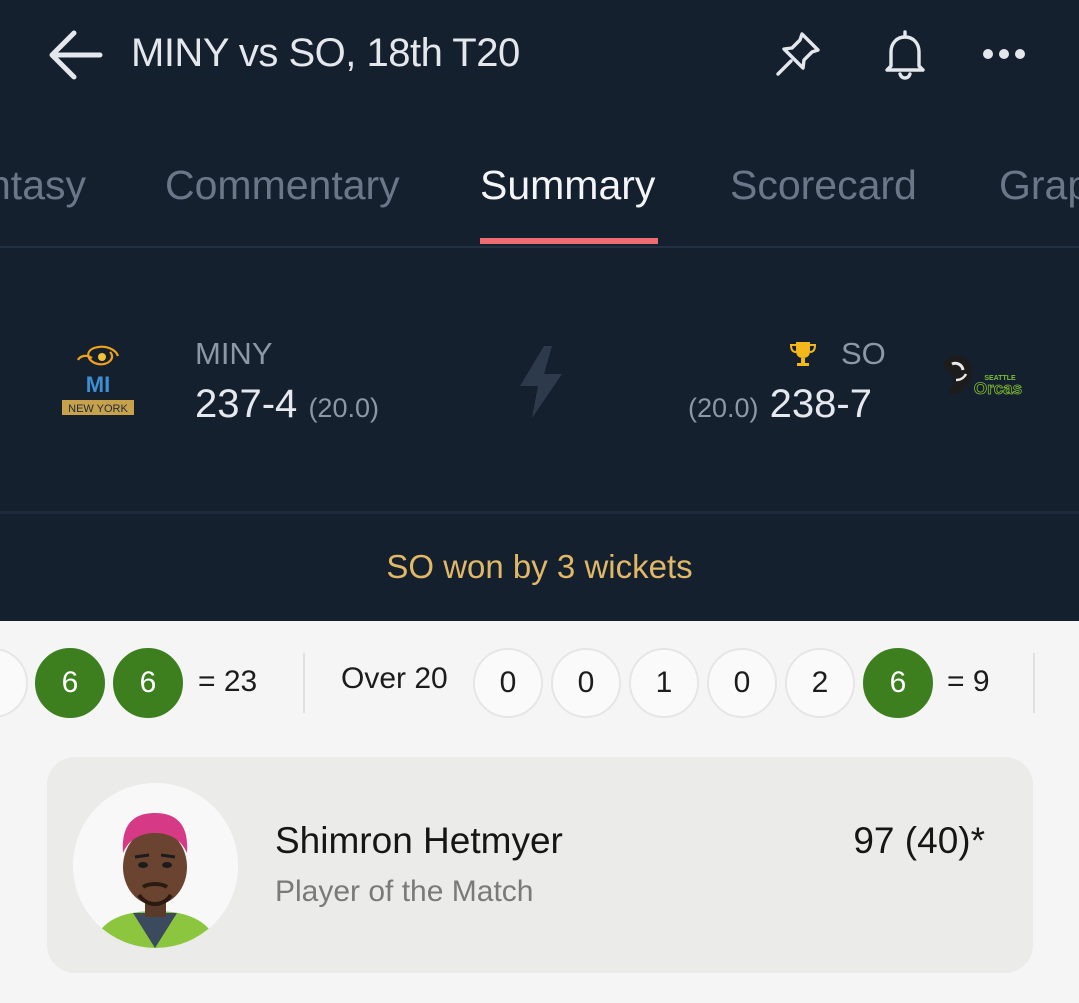 This screenshot has height=1003, width=1079. I want to click on team2-score: 238-7, so click(820, 404).